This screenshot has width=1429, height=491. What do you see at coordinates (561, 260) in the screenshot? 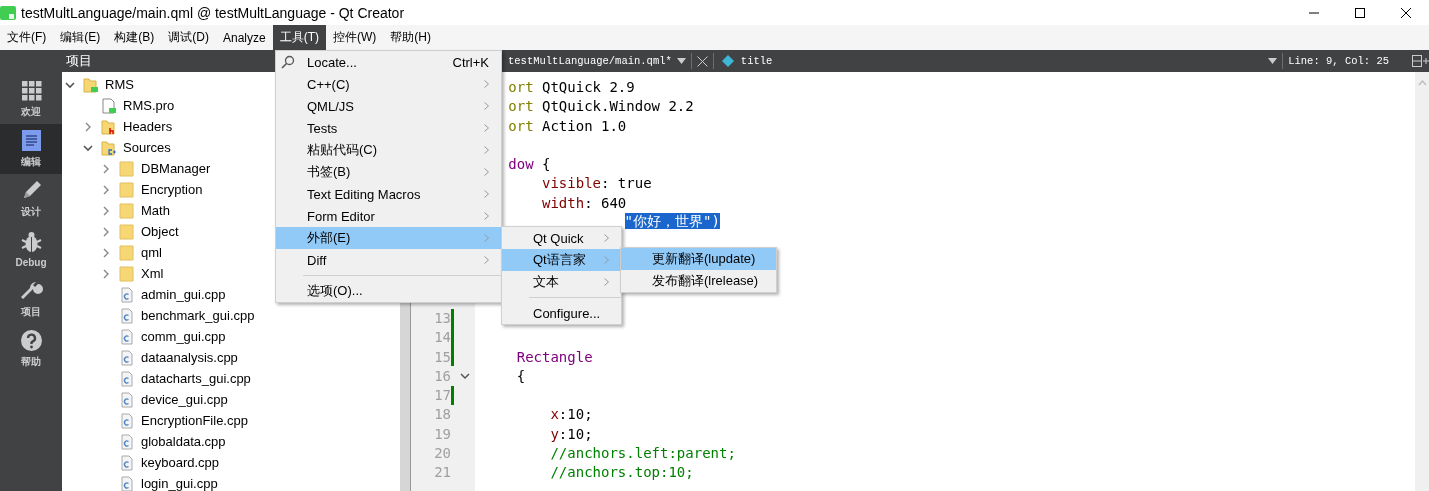
I see `menu-option: Qt语言家` at bounding box center [561, 260].